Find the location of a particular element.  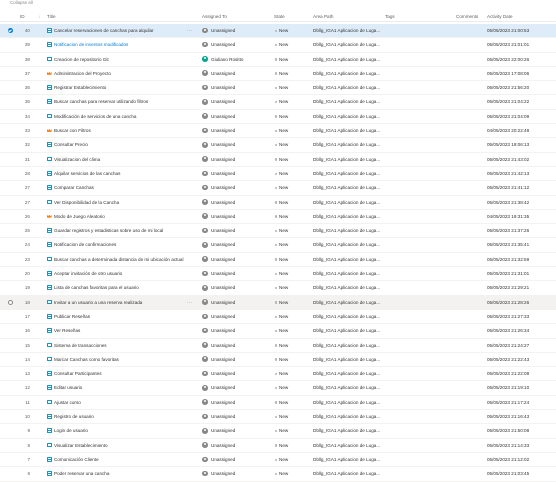

row-title-link: Consultar Precio is located at coordinates (119, 144).